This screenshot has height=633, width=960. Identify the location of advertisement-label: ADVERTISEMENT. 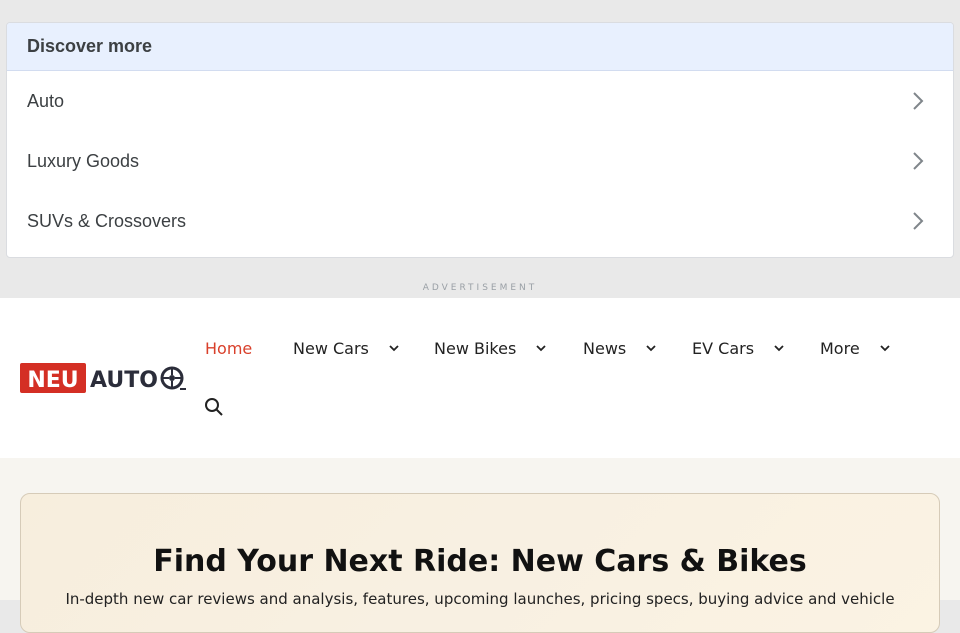
(480, 288).